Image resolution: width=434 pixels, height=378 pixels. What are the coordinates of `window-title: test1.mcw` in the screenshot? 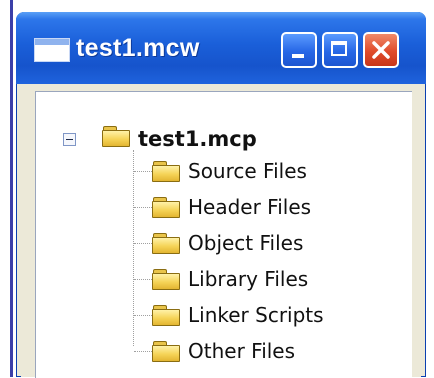 It's located at (138, 48).